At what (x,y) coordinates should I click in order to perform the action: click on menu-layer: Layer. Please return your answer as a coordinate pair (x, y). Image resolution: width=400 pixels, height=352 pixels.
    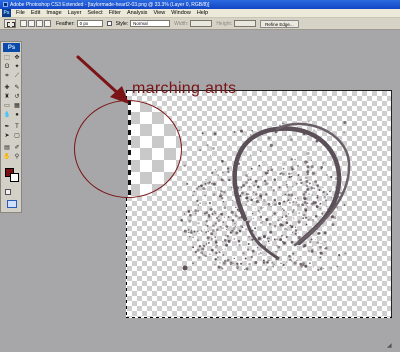
    Looking at the image, I should click on (75, 13).